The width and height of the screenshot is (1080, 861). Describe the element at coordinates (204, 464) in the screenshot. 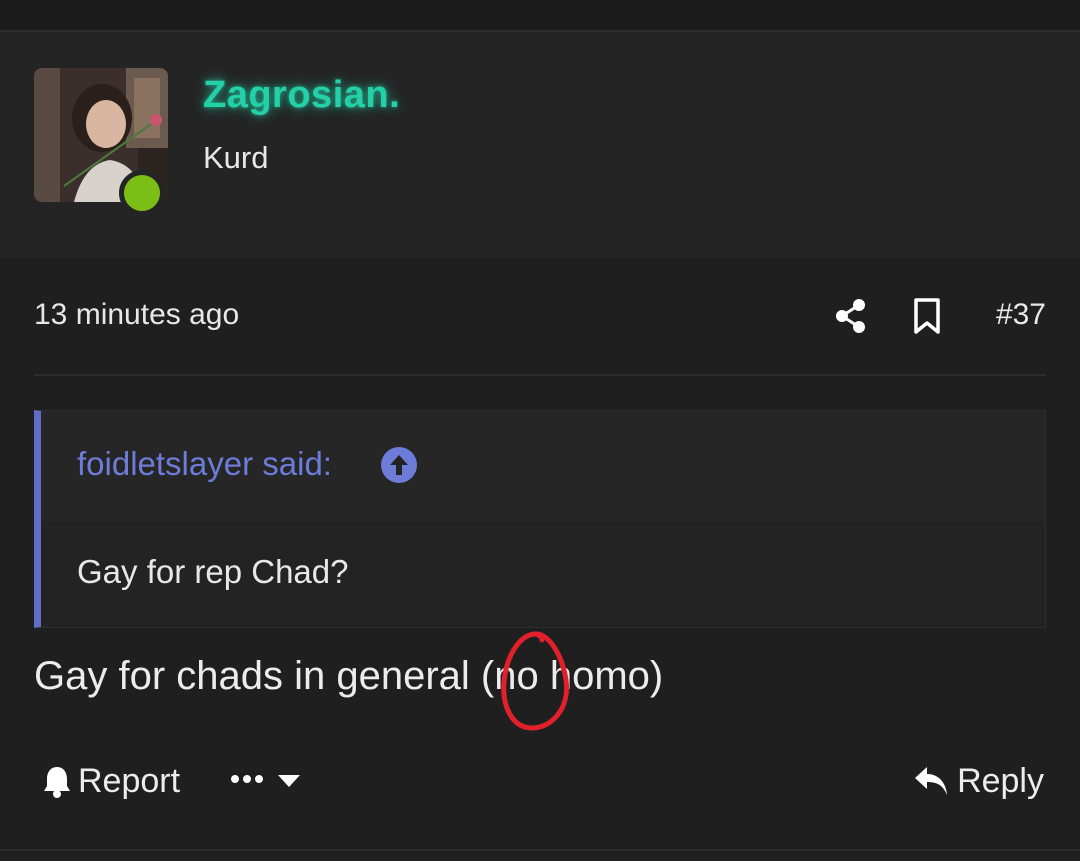

I see `quote-author: foidletslayer said:` at that location.